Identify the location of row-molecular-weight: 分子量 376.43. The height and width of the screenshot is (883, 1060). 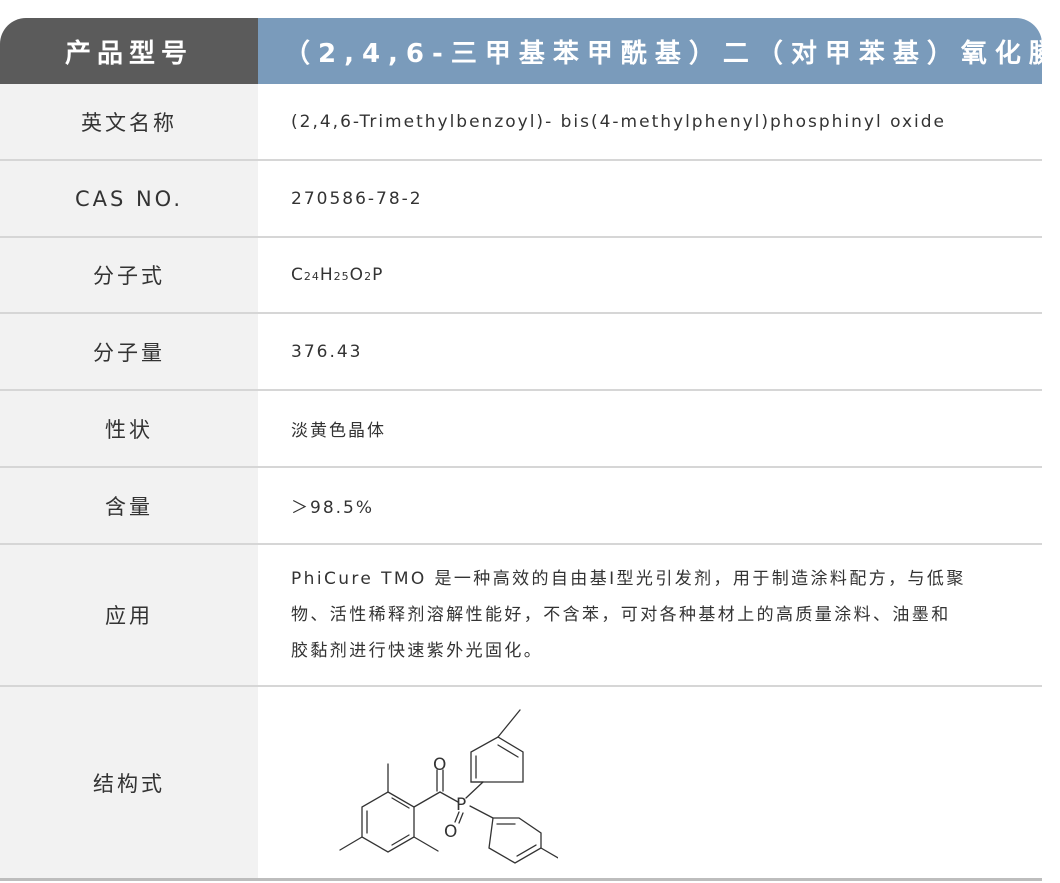
(521, 352).